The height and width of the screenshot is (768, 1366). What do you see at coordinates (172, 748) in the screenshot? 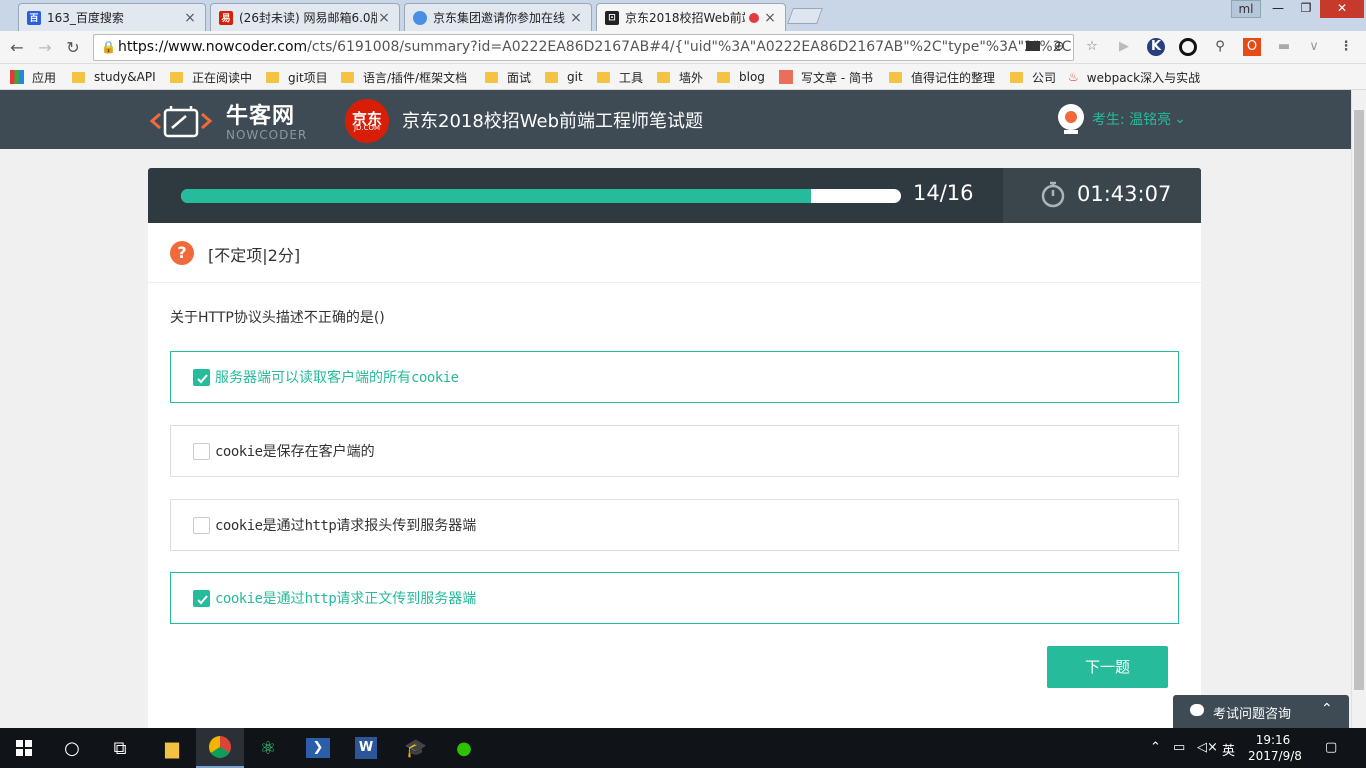
I see `file-explorer-icon: ▆` at bounding box center [172, 748].